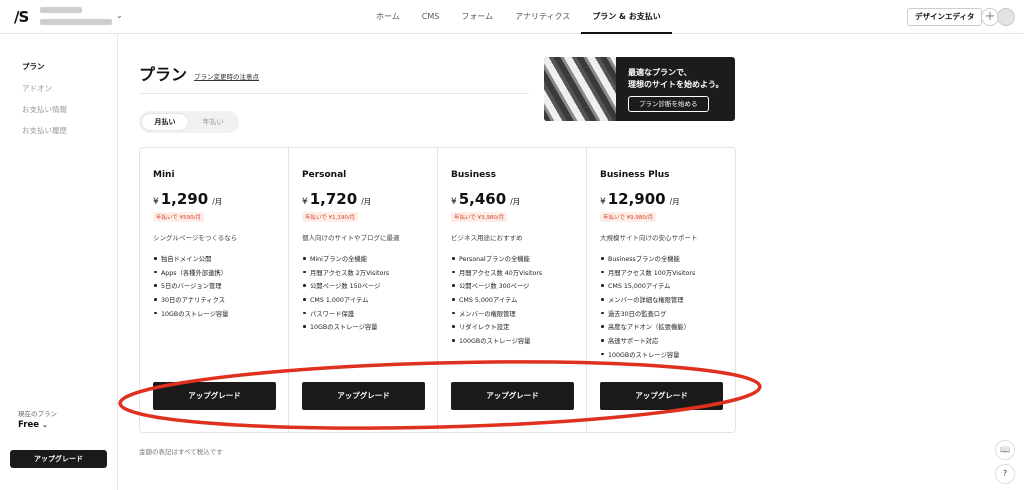 The image size is (1024, 490). Describe the element at coordinates (496, 329) in the screenshot. I see `feature-item: リダイレクト設定` at that location.